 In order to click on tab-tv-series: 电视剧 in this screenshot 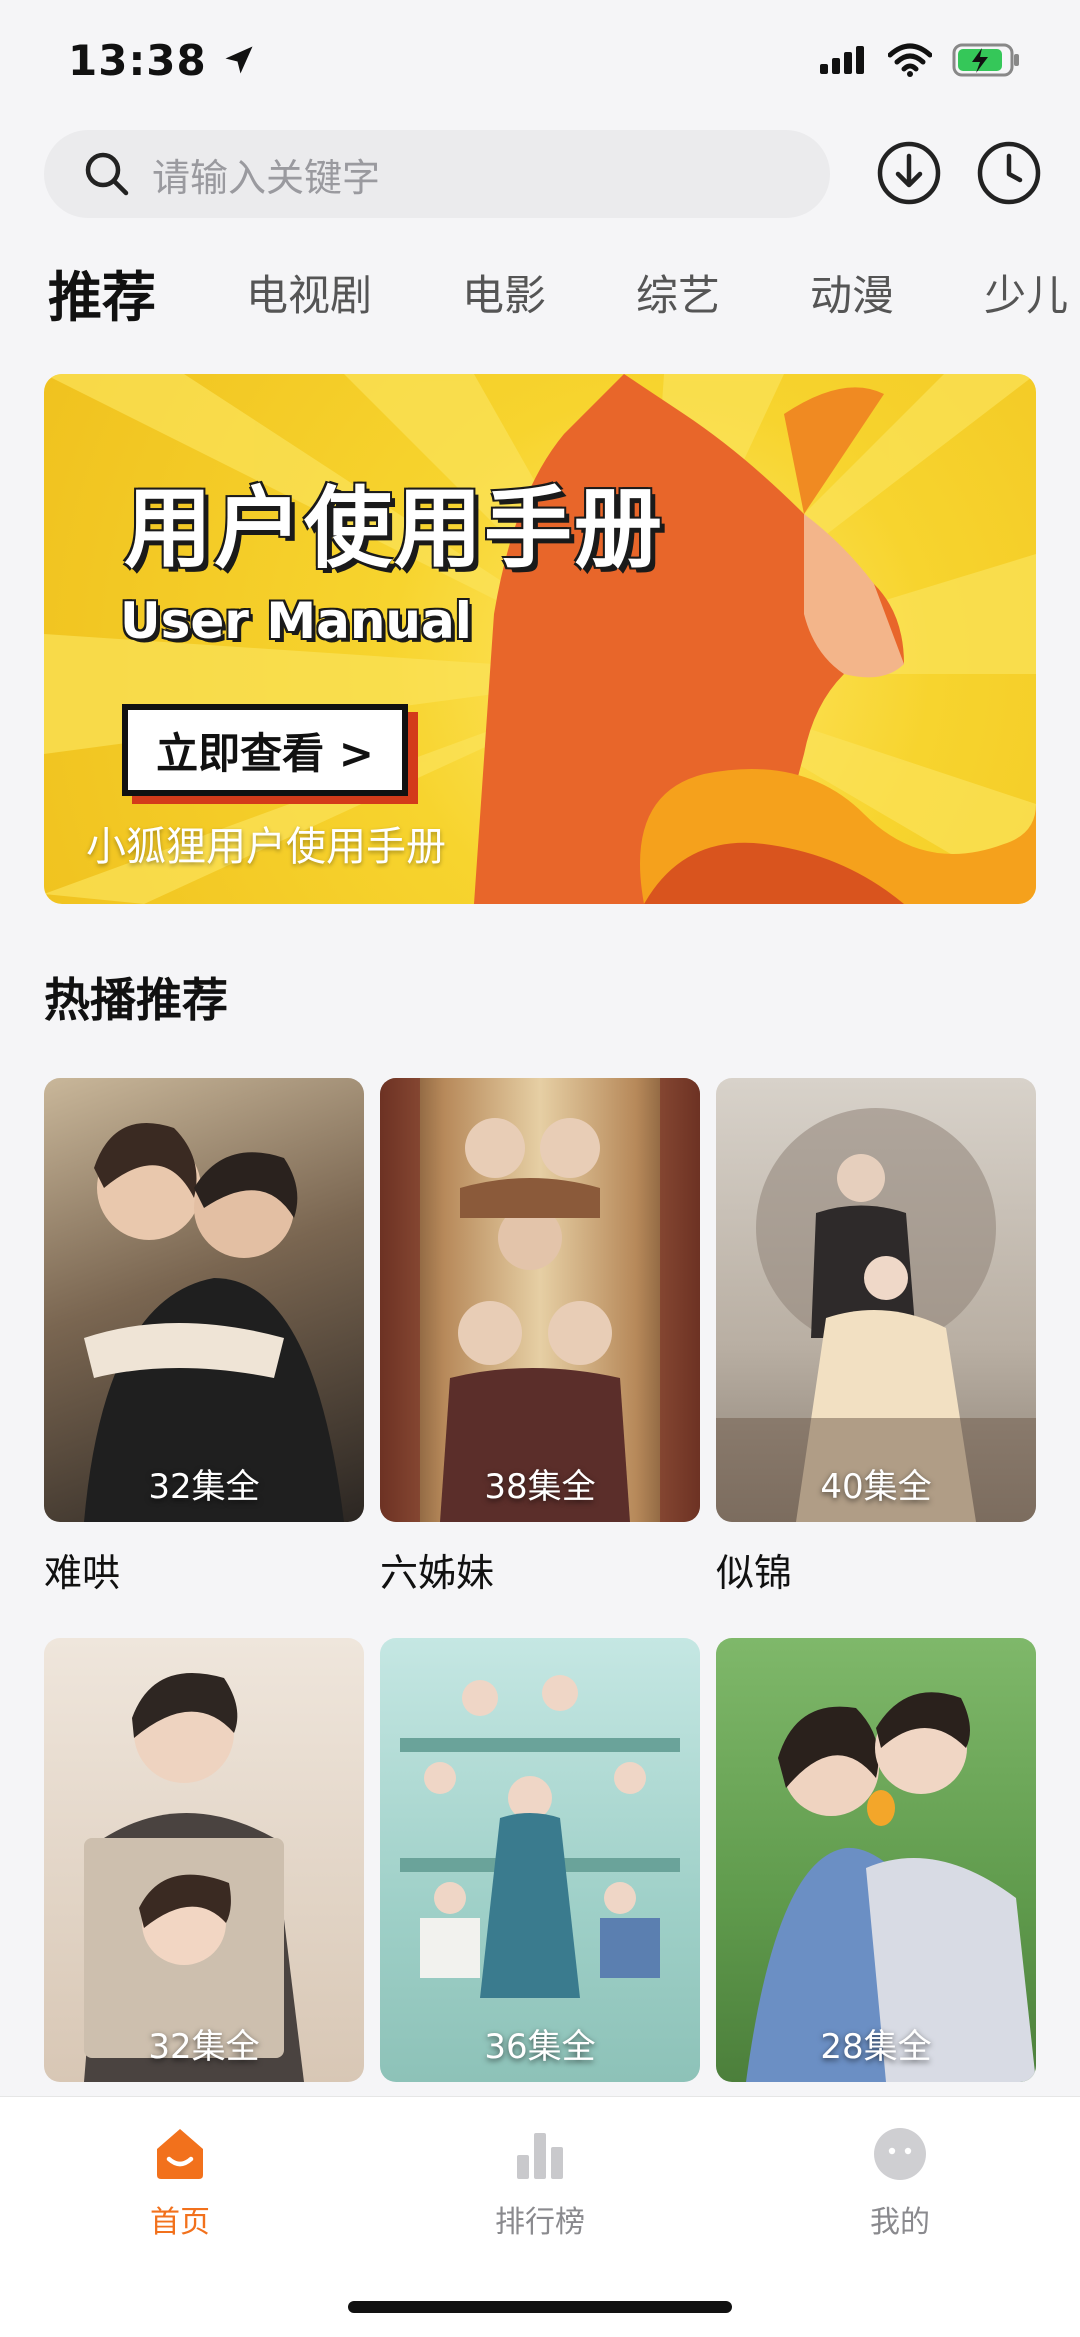, I will do `click(309, 292)`.